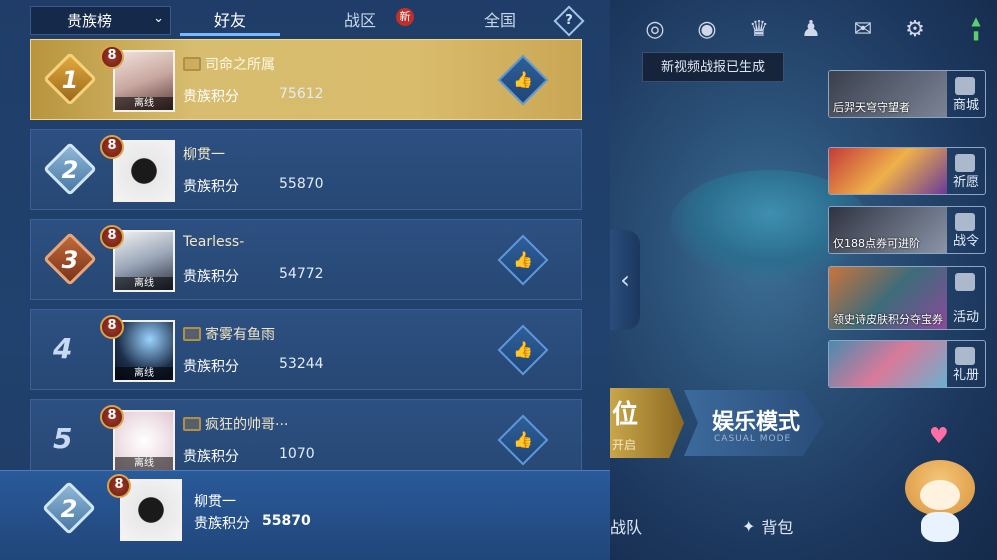  Describe the element at coordinates (965, 86) in the screenshot. I see `shop-icon` at that location.